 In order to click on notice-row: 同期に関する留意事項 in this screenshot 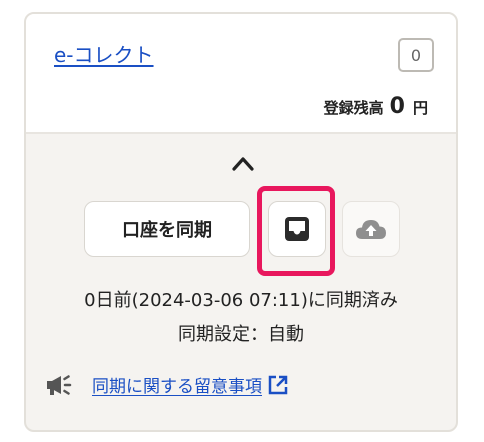, I will do `click(167, 384)`.